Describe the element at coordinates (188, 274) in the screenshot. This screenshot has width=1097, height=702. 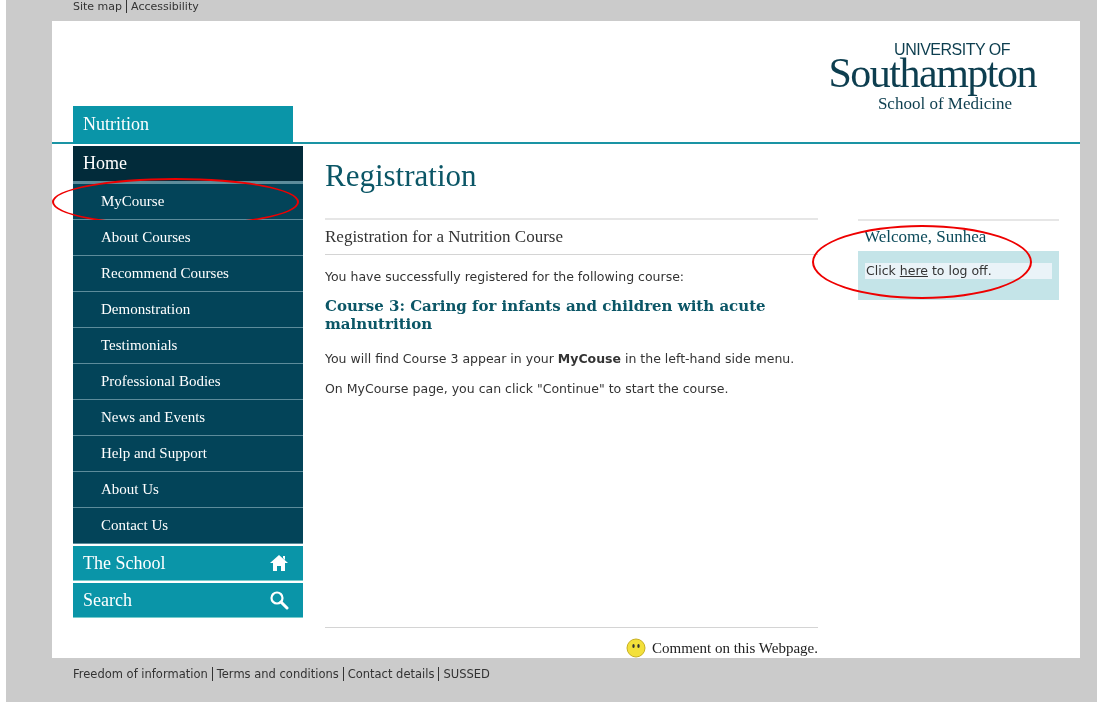
I see `nav-item: Recommend Courses` at that location.